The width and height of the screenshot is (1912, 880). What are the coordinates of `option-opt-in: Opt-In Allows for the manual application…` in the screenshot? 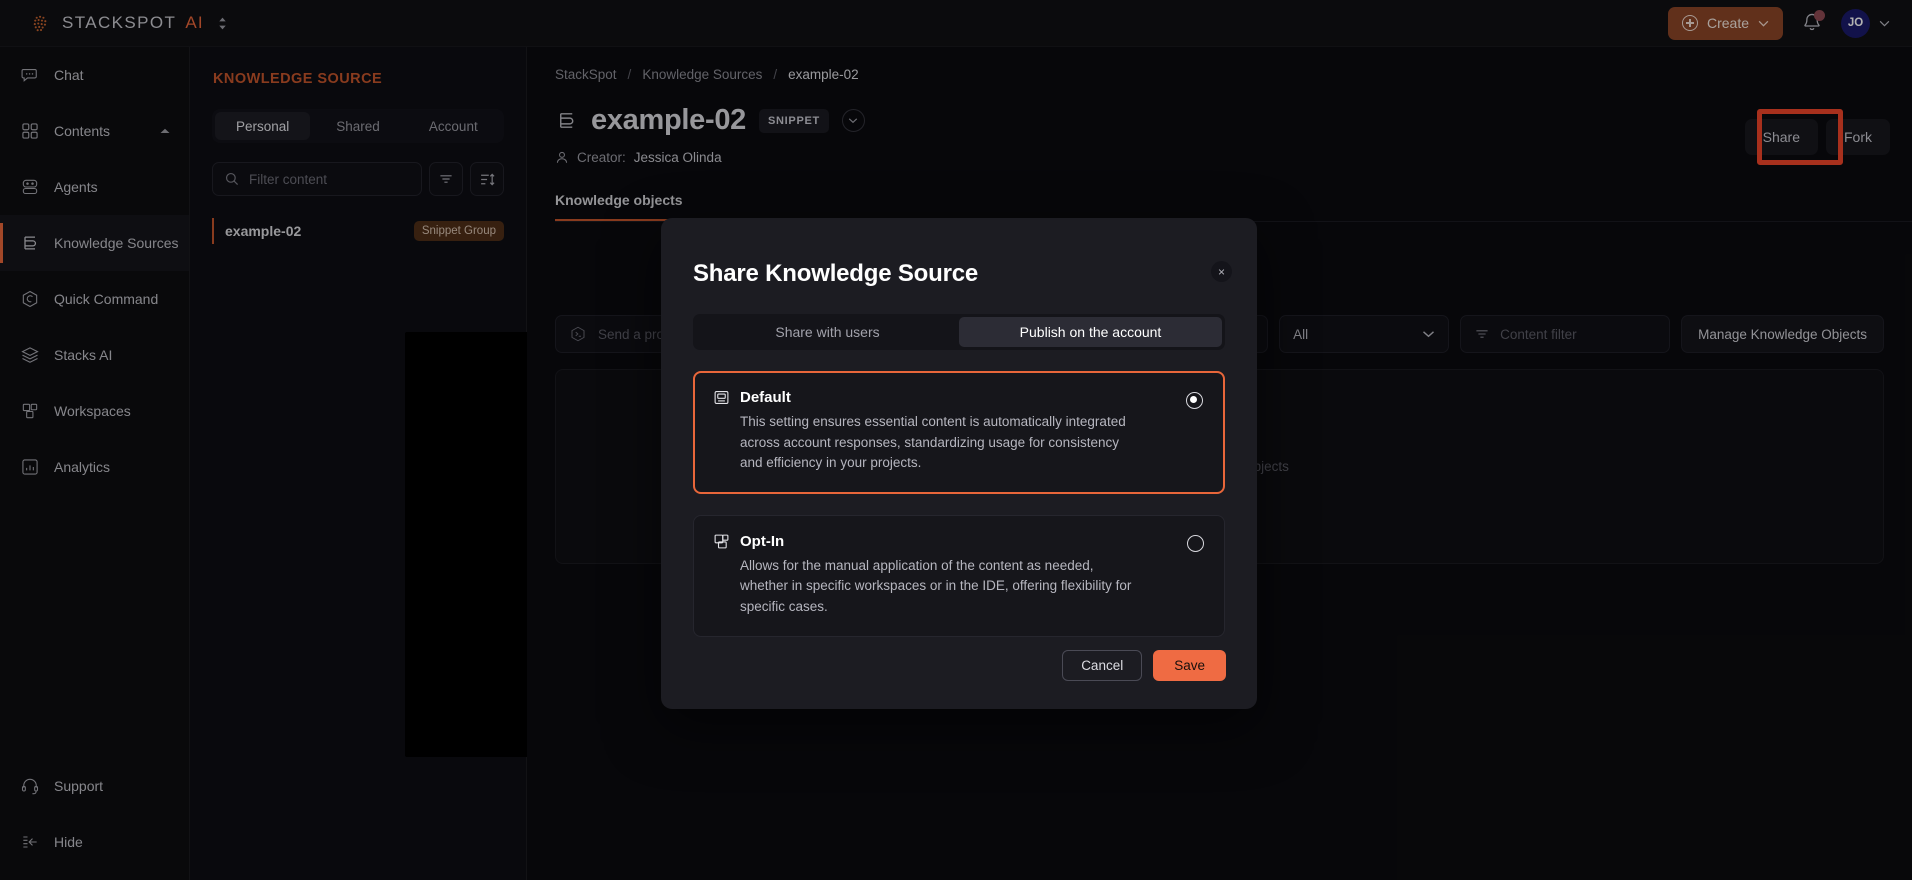 It's located at (959, 576).